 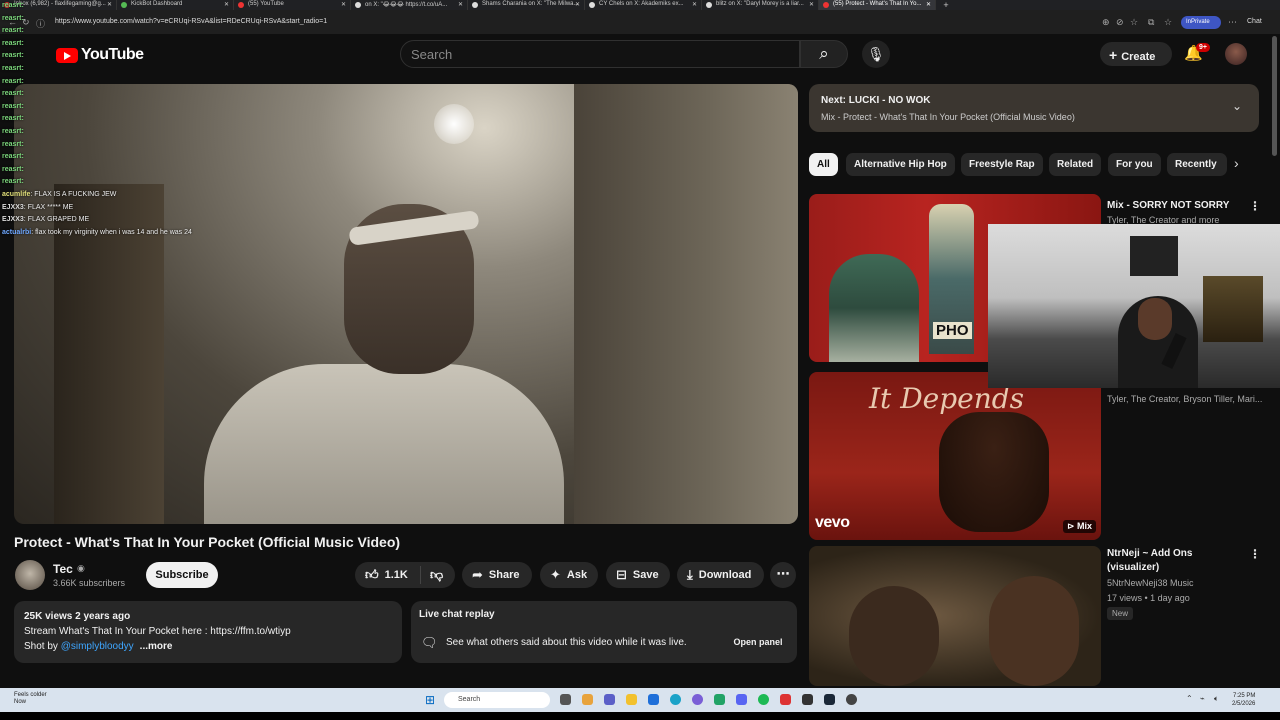 I want to click on taskbar-search: Search, so click(x=497, y=700).